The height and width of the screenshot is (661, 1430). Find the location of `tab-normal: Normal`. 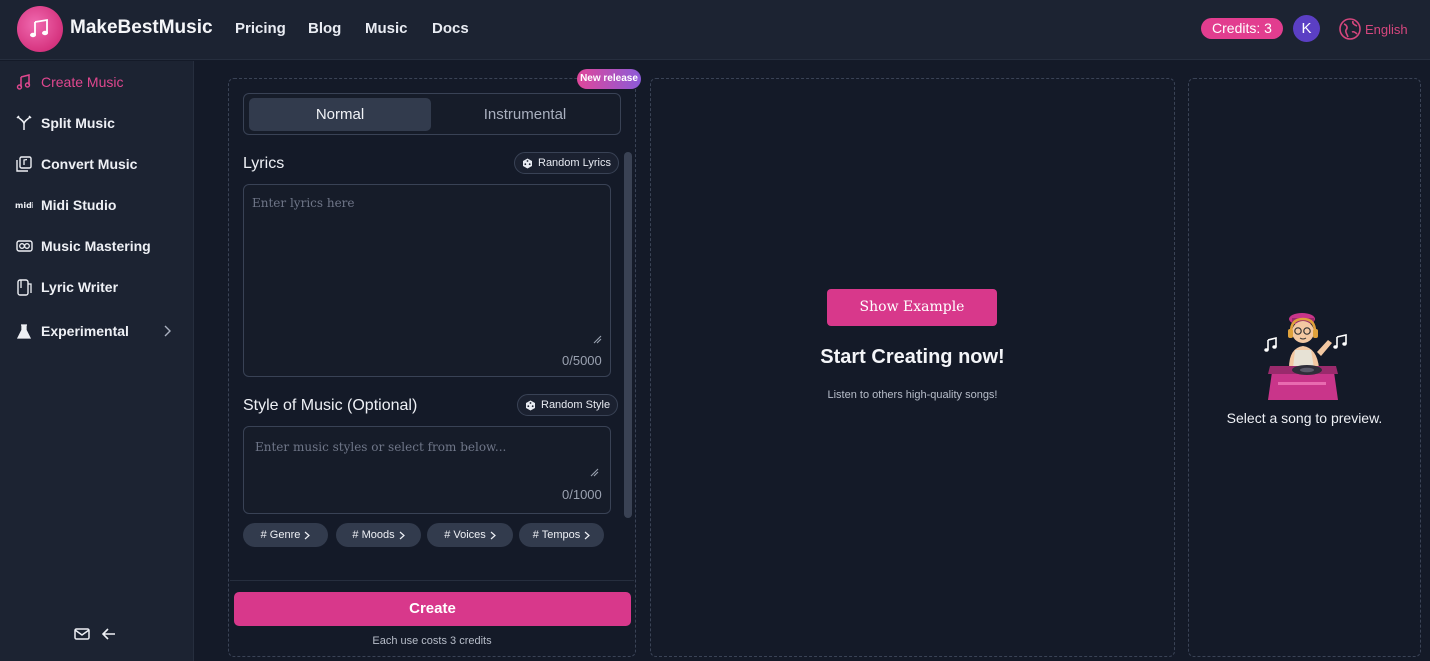

tab-normal: Normal is located at coordinates (340, 114).